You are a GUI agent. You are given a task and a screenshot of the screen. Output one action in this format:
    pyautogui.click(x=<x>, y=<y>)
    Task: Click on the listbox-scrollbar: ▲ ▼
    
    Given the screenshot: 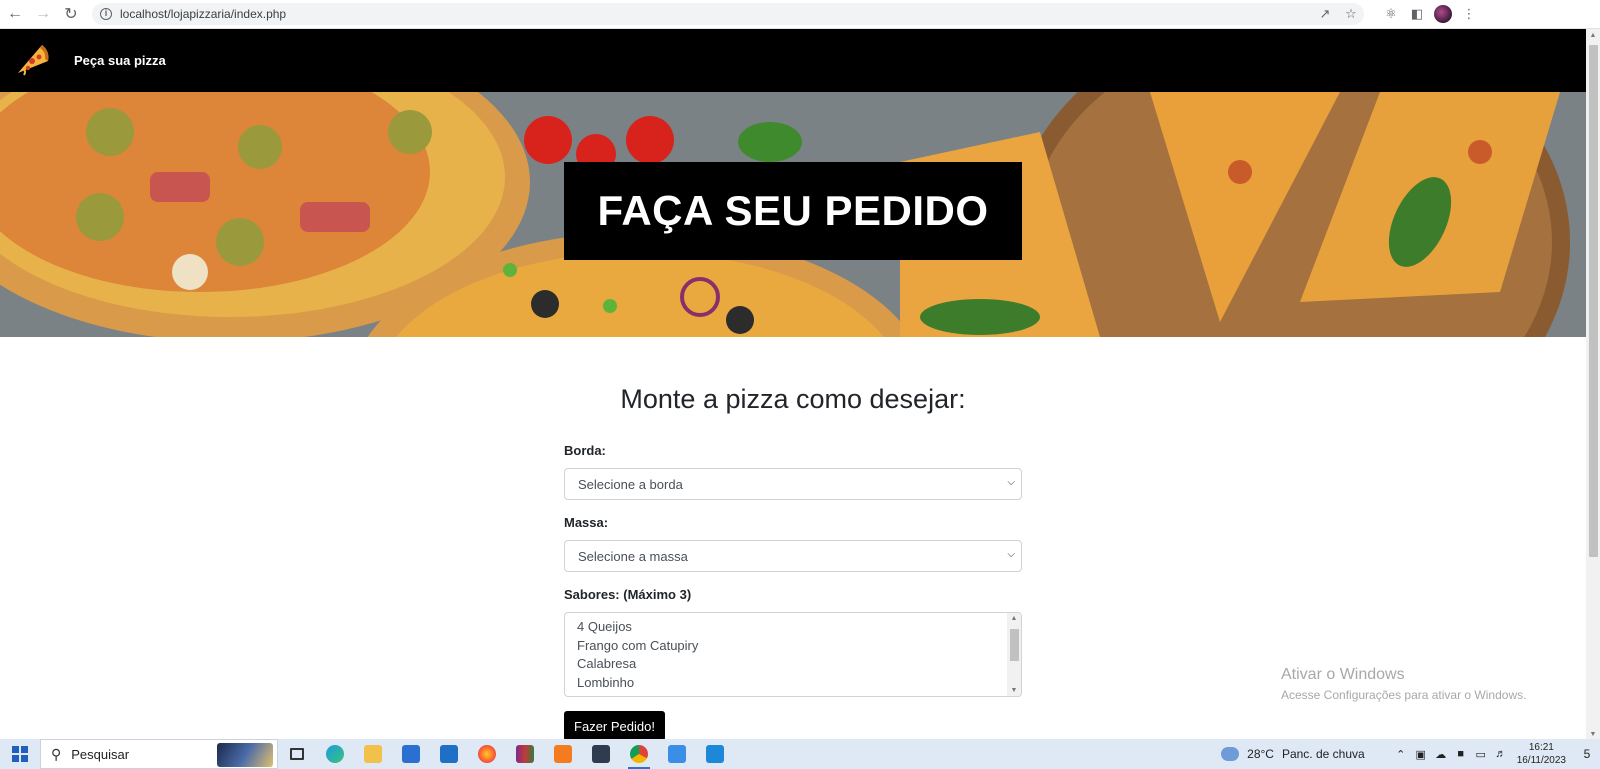 What is the action you would take?
    pyautogui.click(x=1014, y=654)
    